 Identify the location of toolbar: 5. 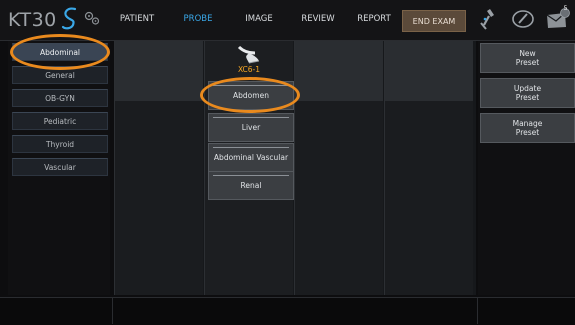
(523, 18).